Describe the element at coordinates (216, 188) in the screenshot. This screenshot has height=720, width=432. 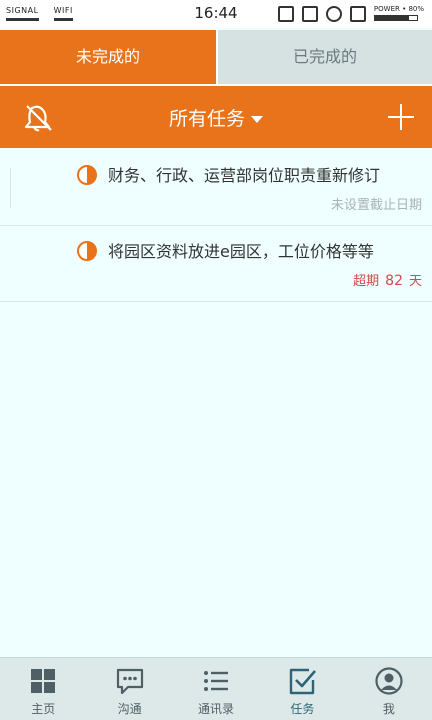
I see `task-item: 财务、行政、运营部岗位职责重新修订 未设置截止日期` at that location.